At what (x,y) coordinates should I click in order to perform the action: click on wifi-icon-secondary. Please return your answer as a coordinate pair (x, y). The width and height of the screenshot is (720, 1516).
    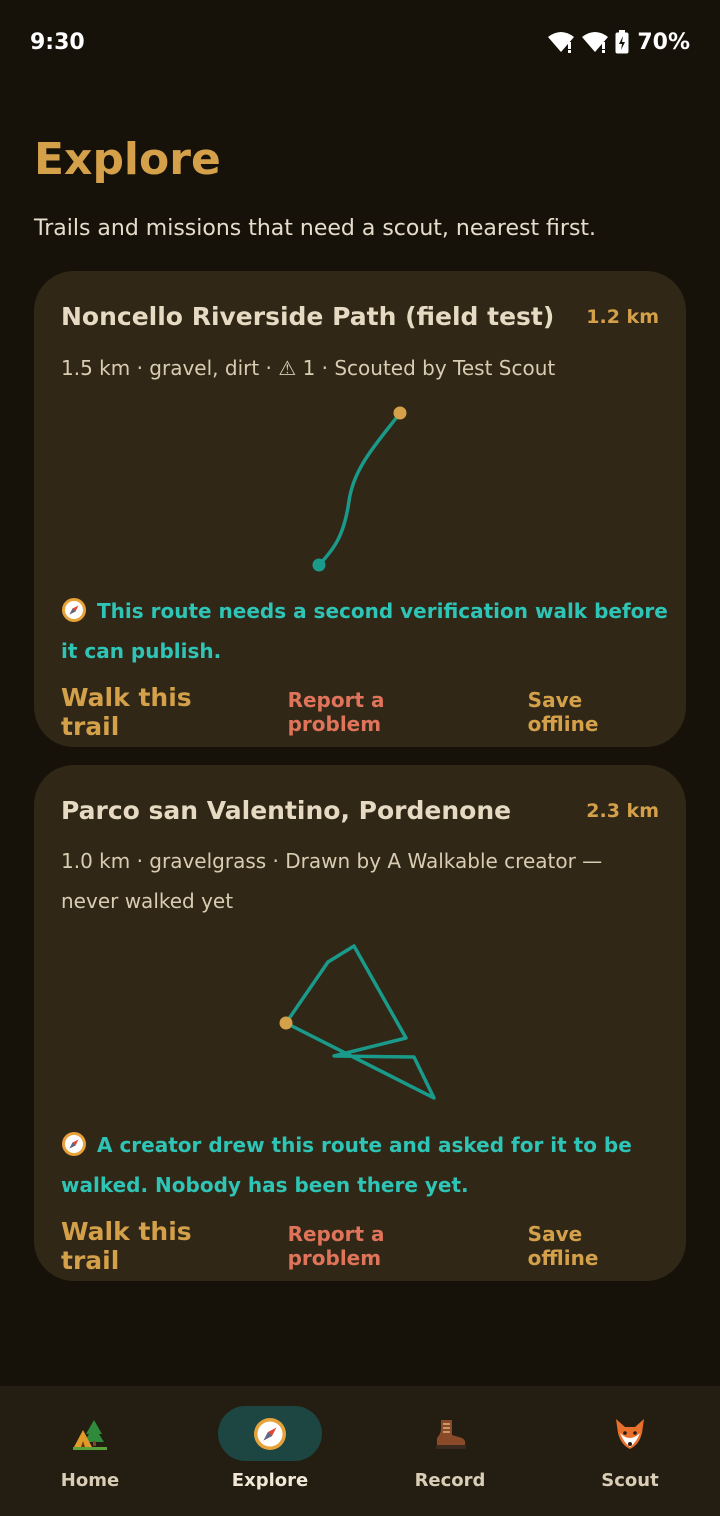
    Looking at the image, I should click on (595, 42).